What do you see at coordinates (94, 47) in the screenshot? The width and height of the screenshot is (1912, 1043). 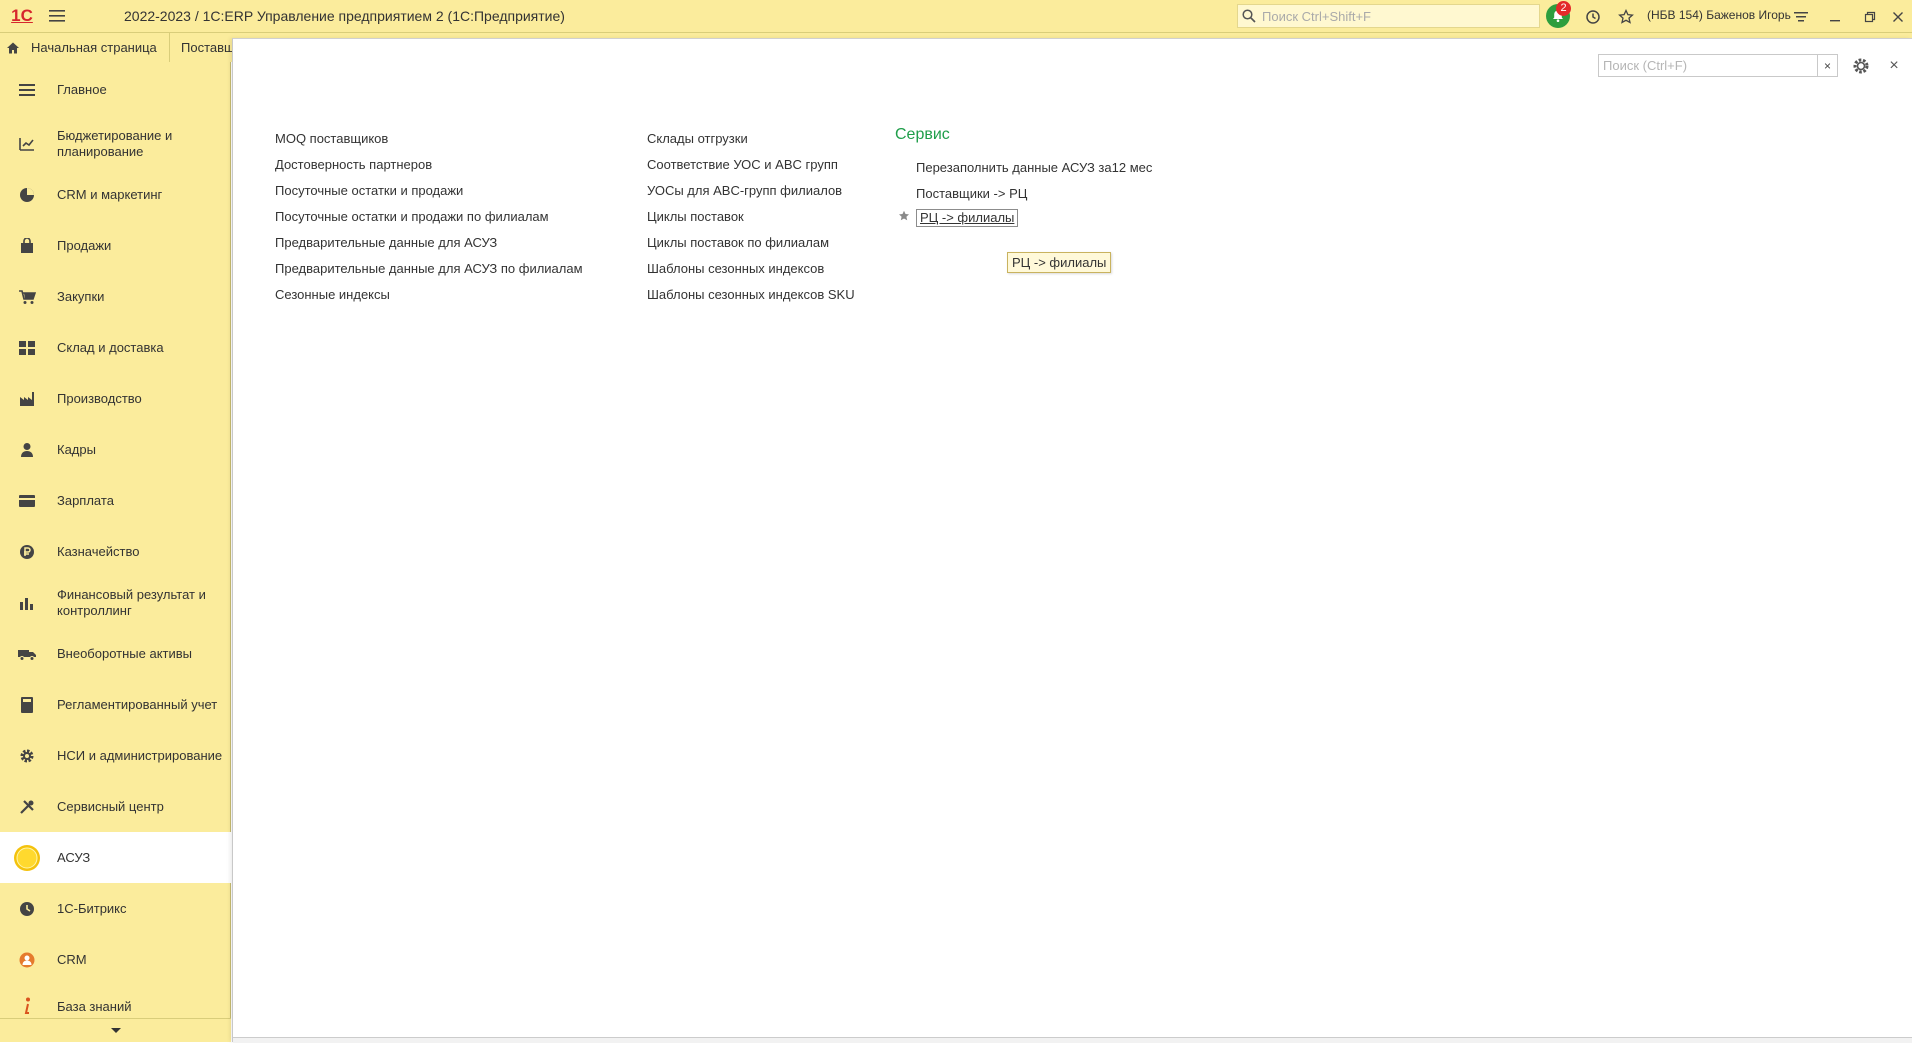 I see `tab-label: Начальная страница` at bounding box center [94, 47].